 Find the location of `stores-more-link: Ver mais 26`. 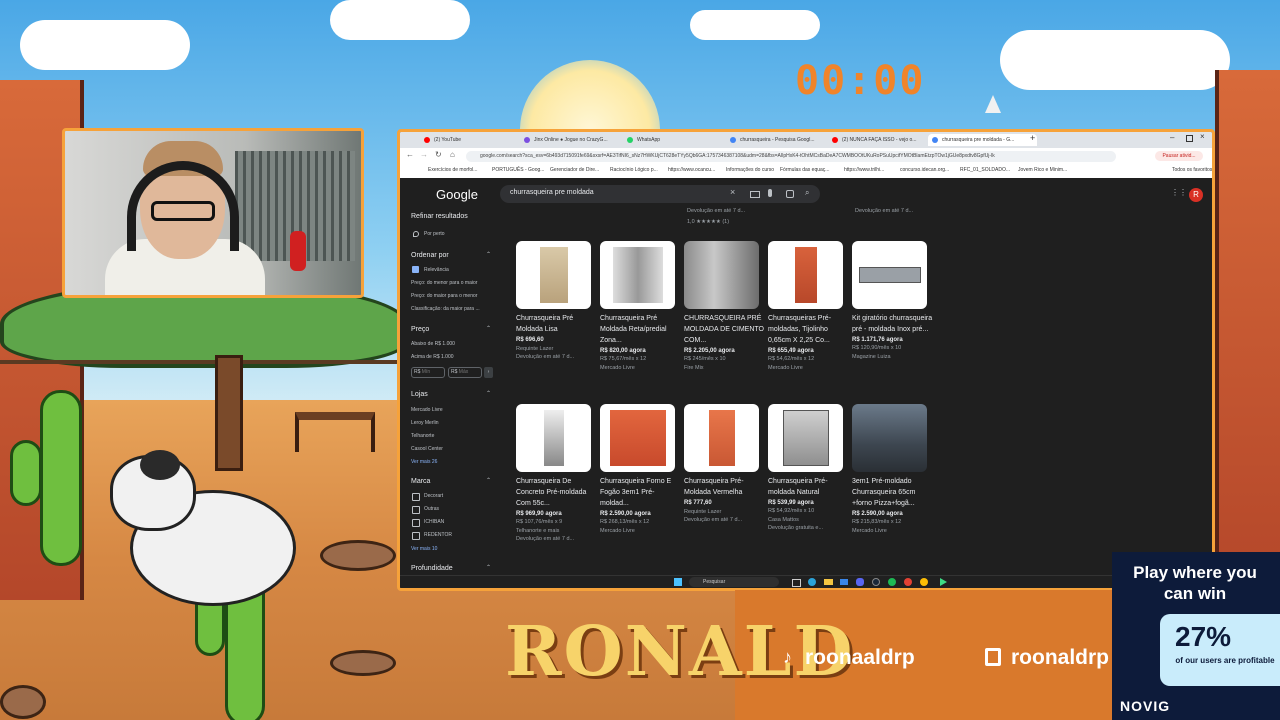

stores-more-link: Ver mais 26 is located at coordinates (424, 462).